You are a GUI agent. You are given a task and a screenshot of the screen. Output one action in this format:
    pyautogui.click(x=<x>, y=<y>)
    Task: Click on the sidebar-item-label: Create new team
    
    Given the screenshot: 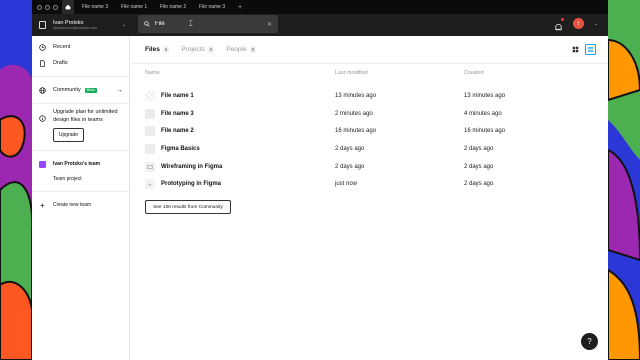 What is the action you would take?
    pyautogui.click(x=72, y=205)
    